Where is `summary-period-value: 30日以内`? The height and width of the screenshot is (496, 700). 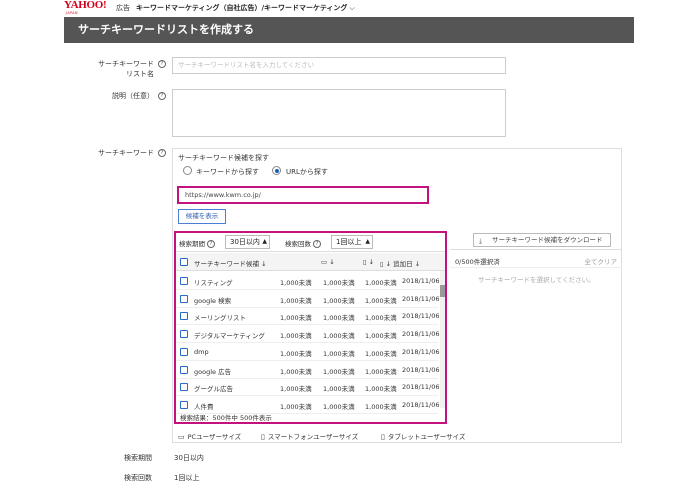 summary-period-value: 30日以内 is located at coordinates (189, 458).